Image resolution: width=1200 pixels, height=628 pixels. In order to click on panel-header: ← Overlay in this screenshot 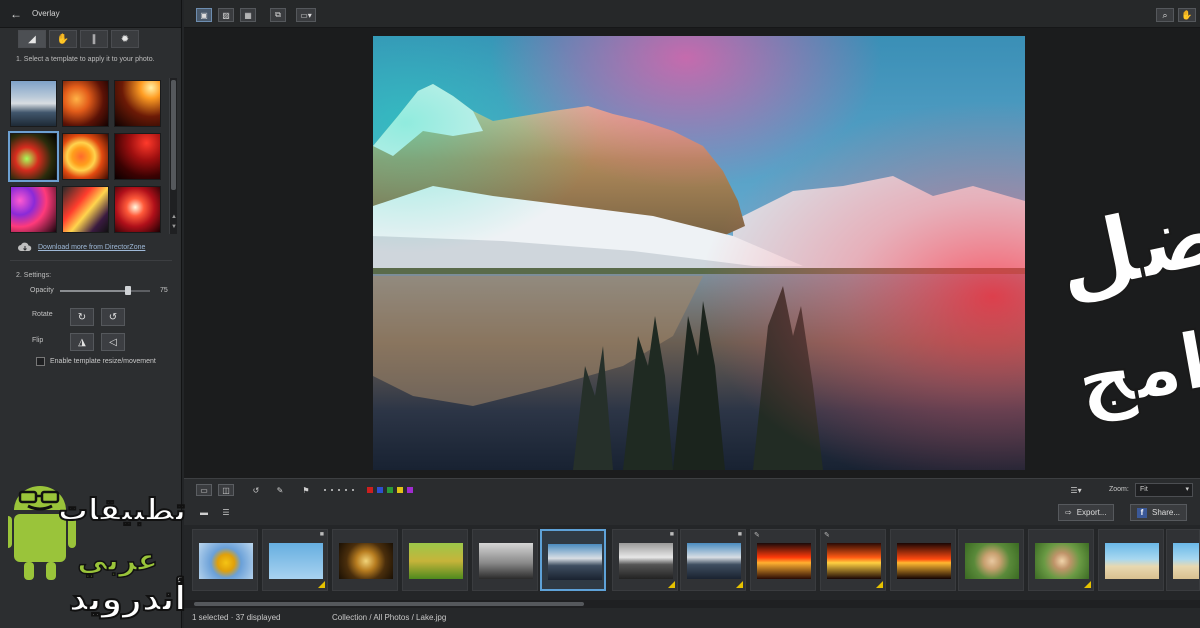, I will do `click(90, 14)`.